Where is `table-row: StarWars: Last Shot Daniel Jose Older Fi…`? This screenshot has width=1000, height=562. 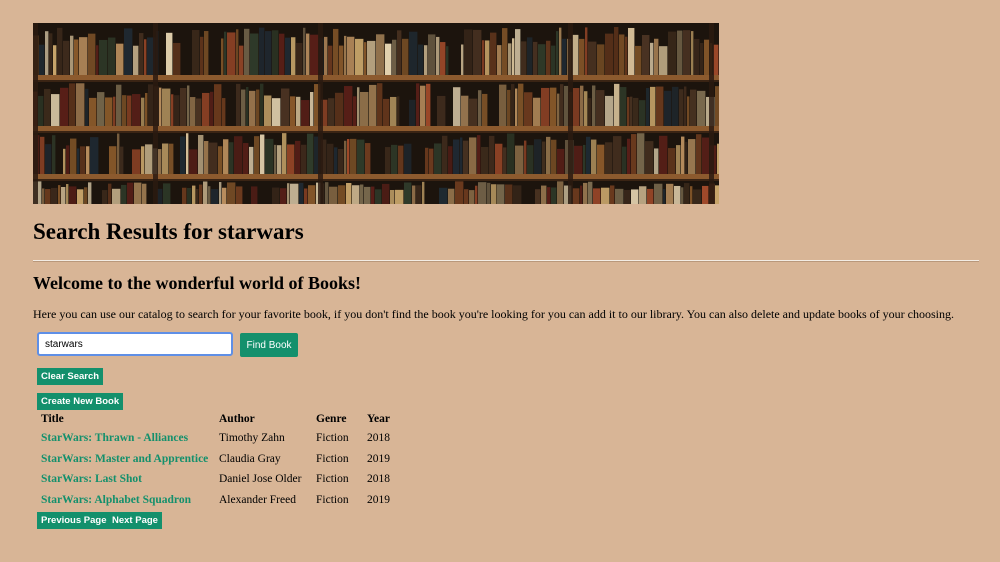 table-row: StarWars: Last Shot Daniel Jose Older Fi… is located at coordinates (219, 479).